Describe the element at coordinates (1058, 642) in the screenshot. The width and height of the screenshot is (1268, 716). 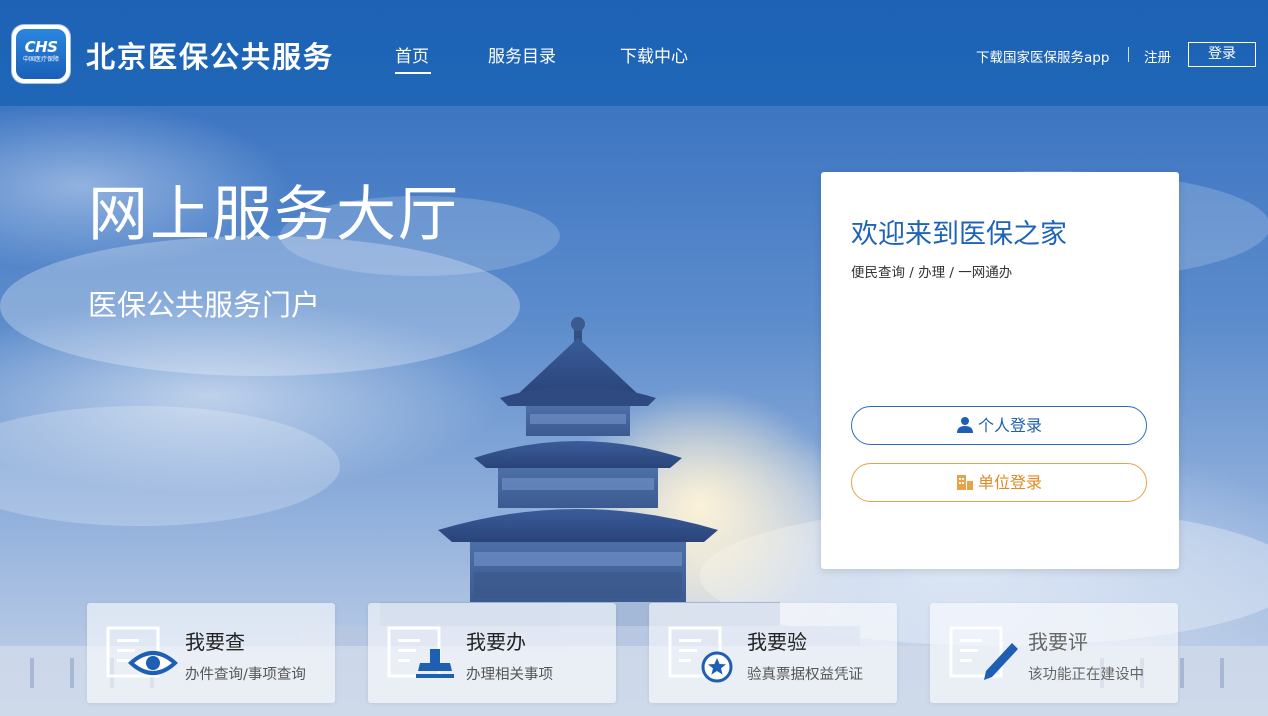
I see `tile-evaluate-title: 我要评` at that location.